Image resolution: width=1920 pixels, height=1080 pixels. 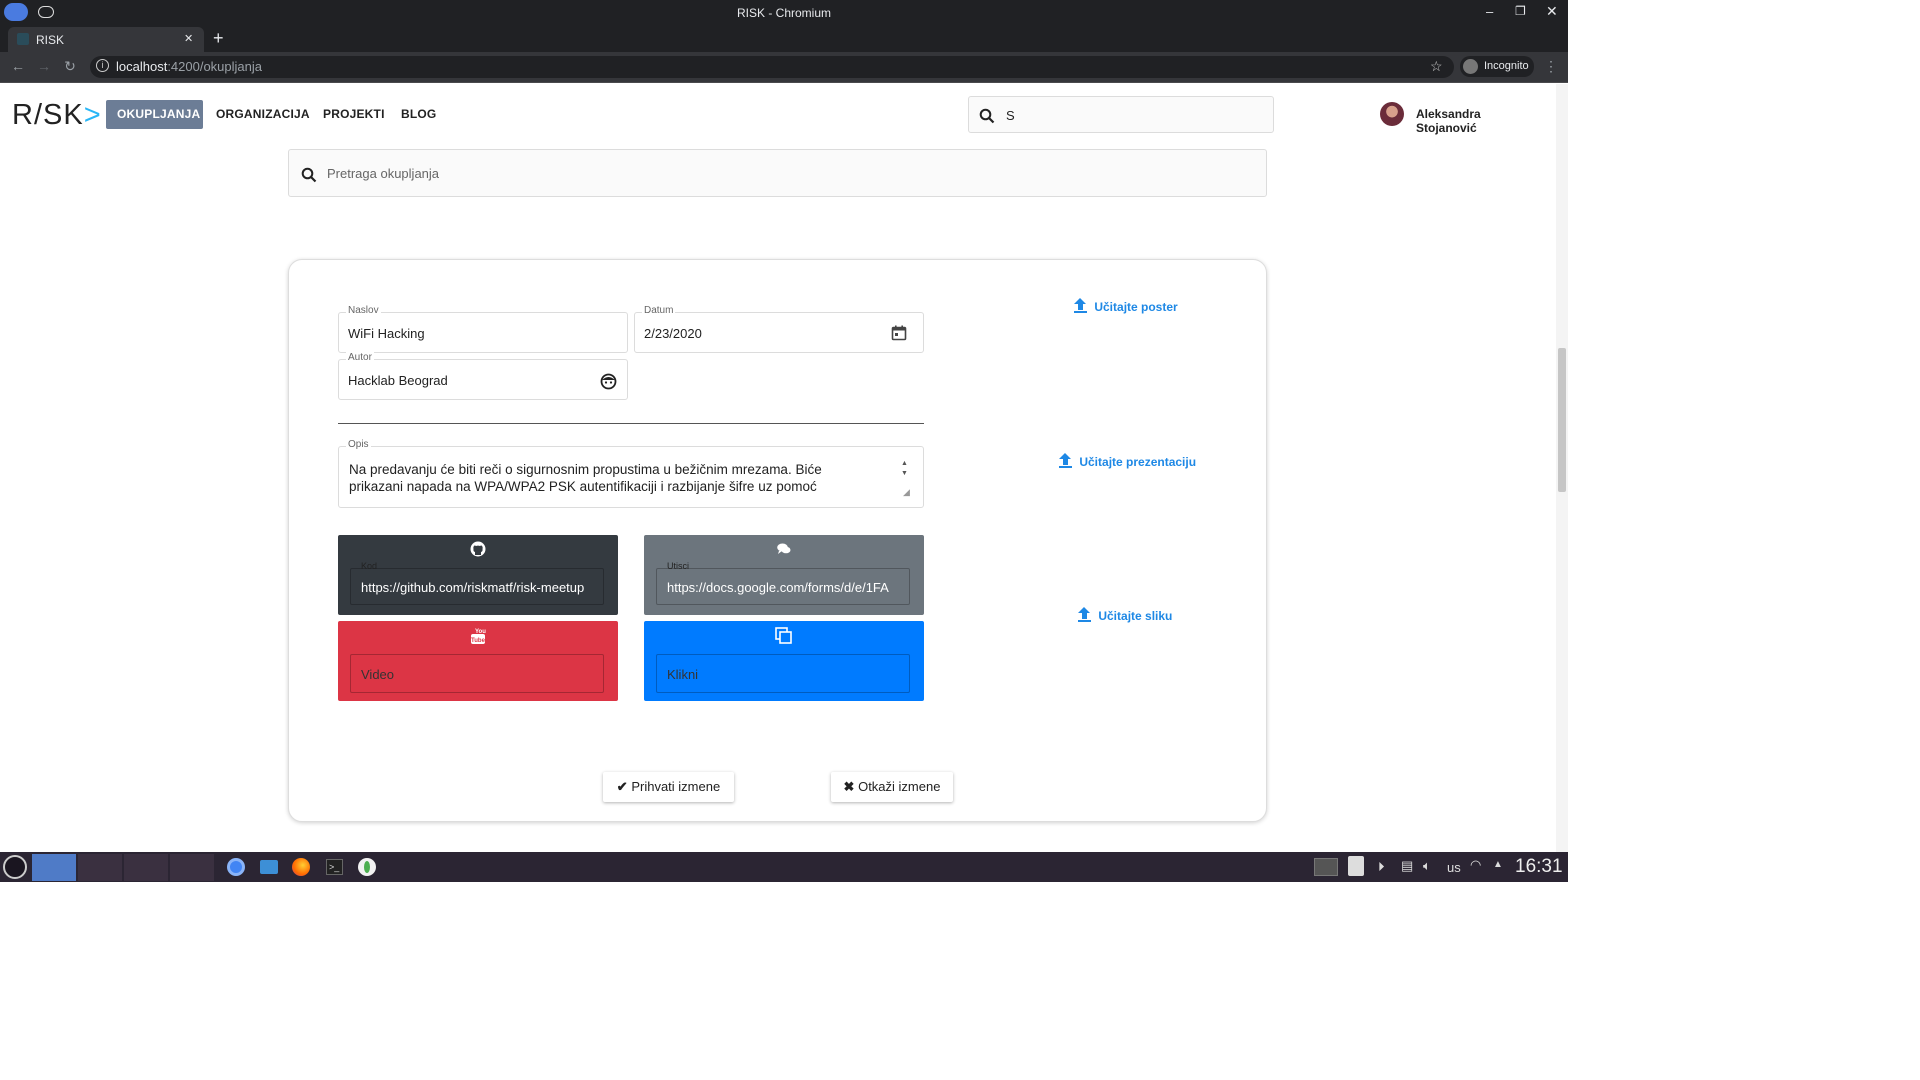 I want to click on incognito-badge: Incognito, so click(x=1497, y=66).